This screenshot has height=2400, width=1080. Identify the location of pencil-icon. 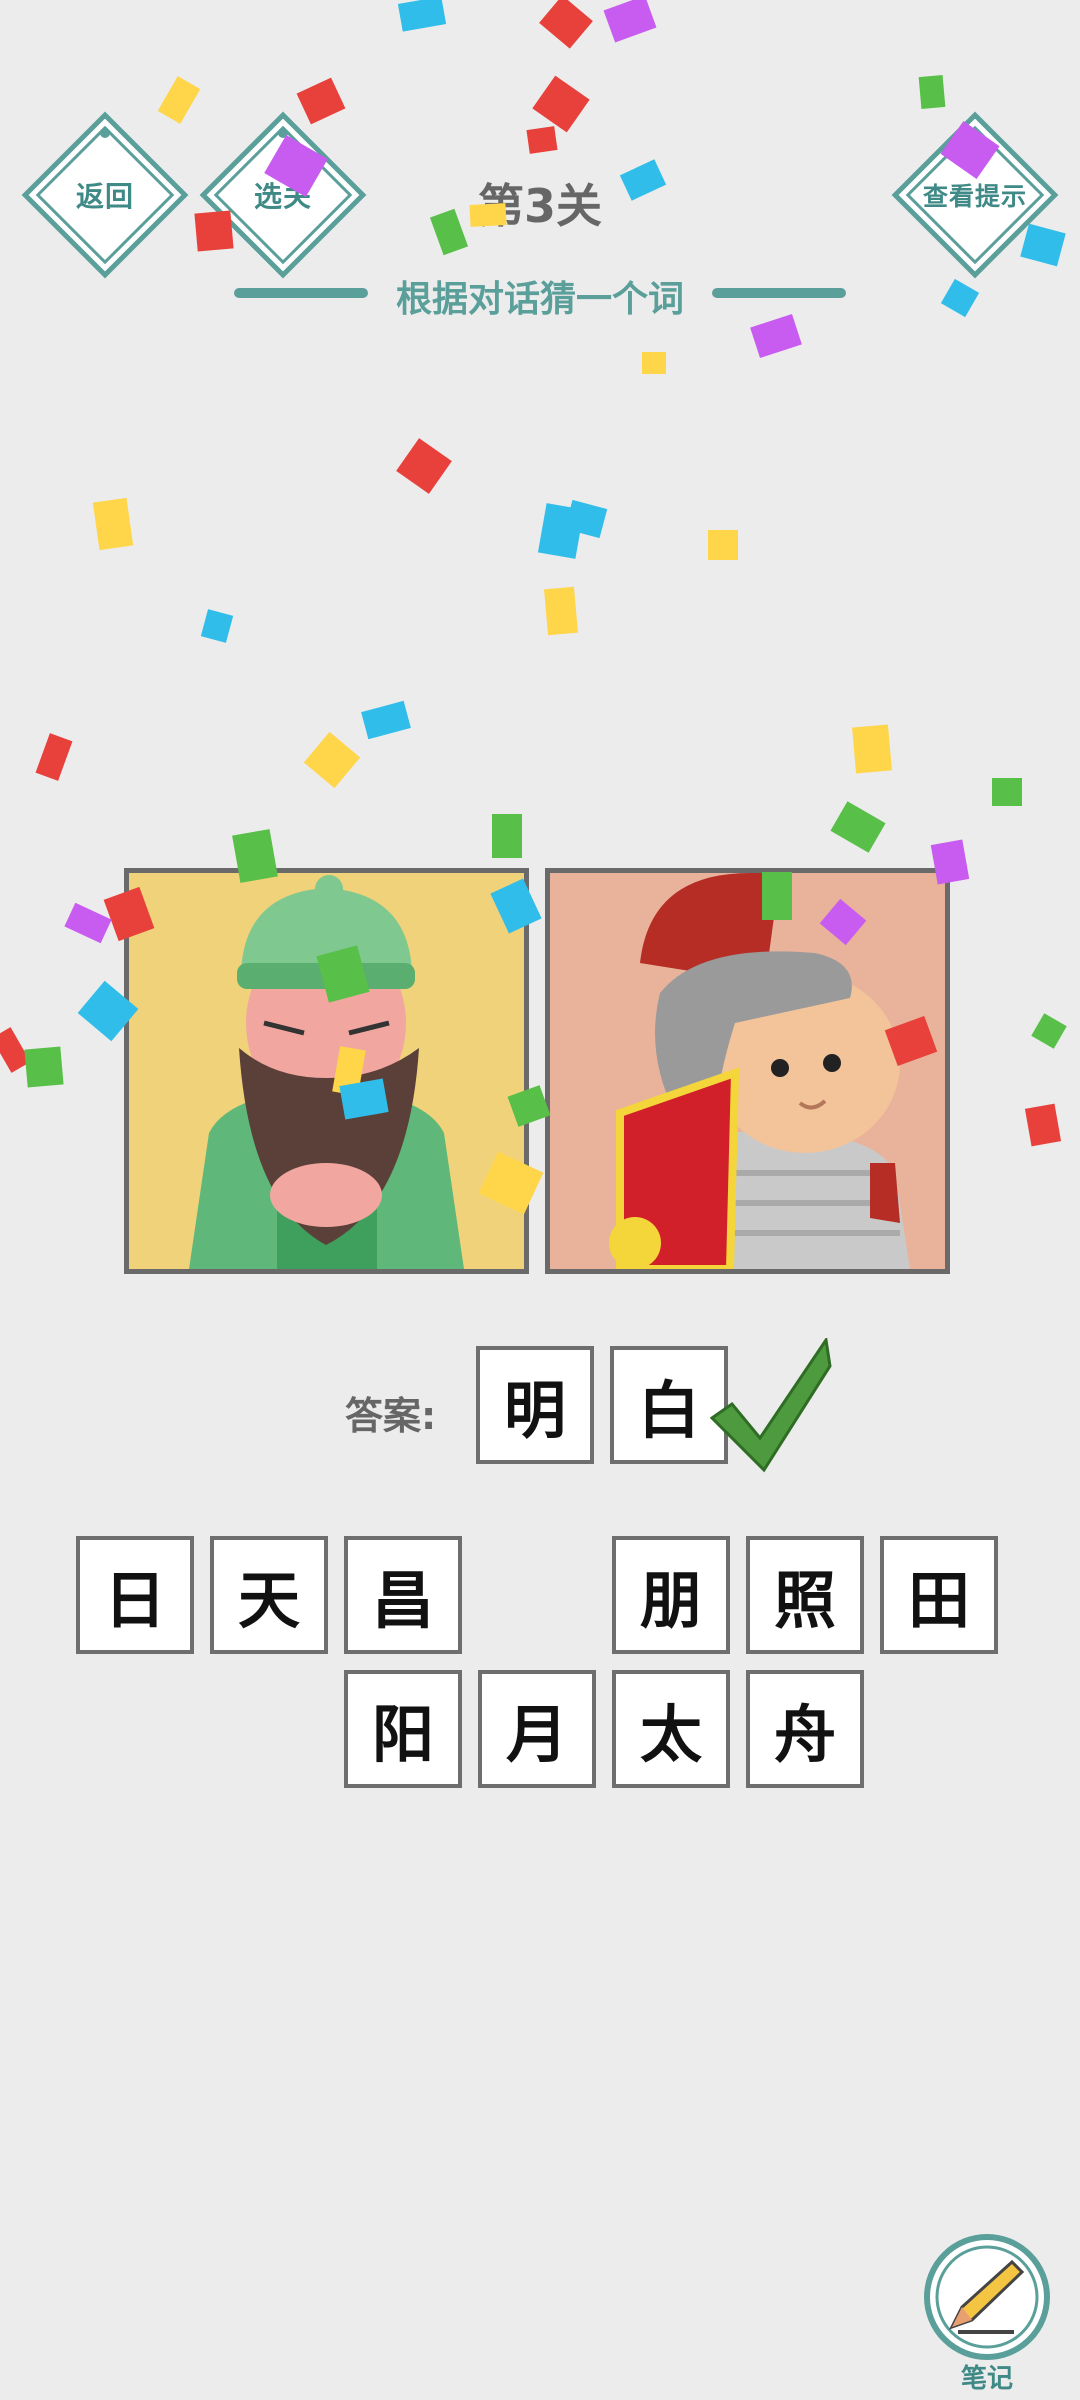
(987, 2297).